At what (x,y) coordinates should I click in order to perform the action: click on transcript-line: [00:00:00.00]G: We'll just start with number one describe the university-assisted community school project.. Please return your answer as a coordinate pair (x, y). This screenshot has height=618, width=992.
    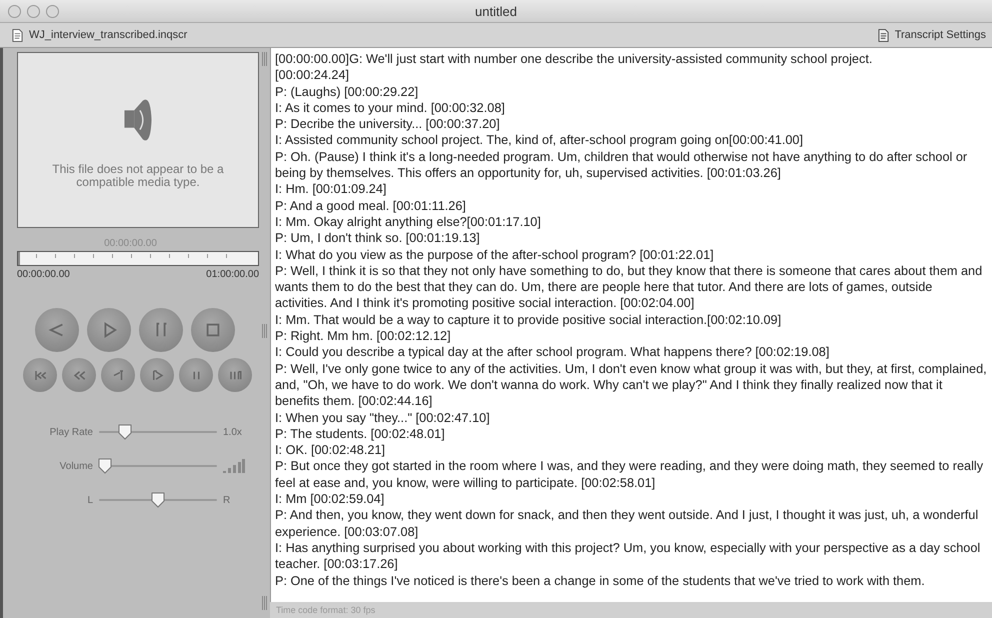
    Looking at the image, I should click on (574, 59).